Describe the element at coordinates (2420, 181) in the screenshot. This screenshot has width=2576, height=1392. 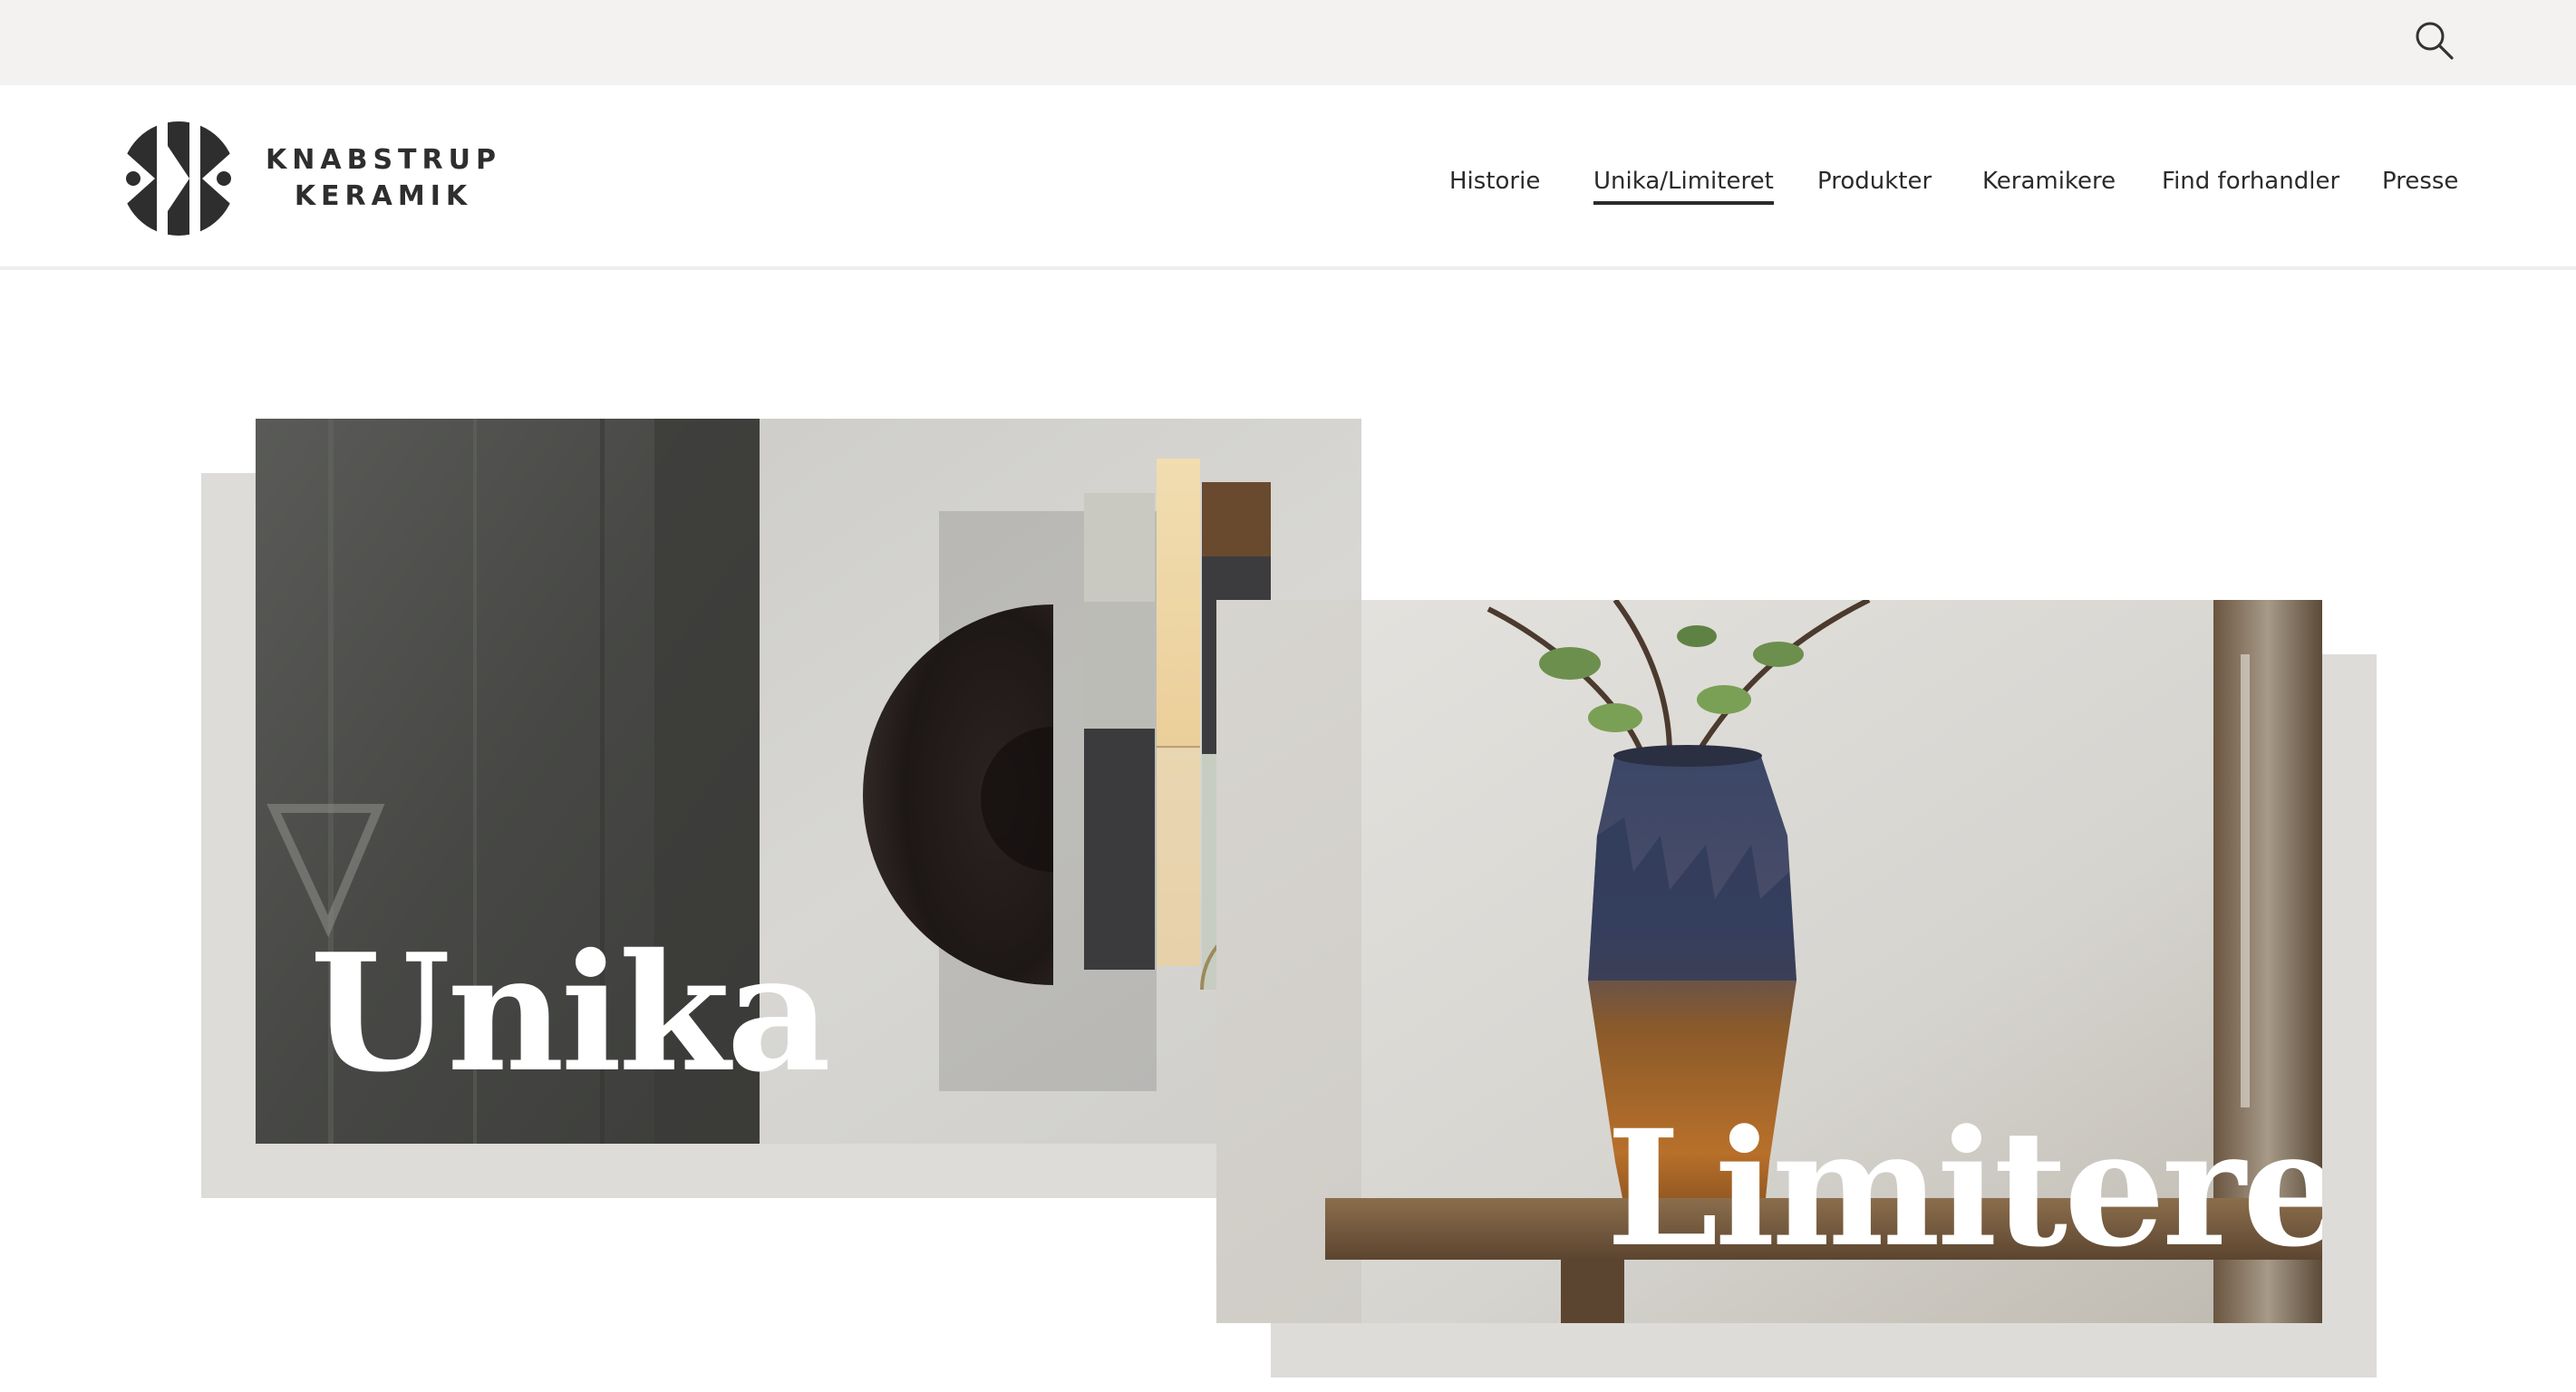
I see `nav-item-presse: Presse` at that location.